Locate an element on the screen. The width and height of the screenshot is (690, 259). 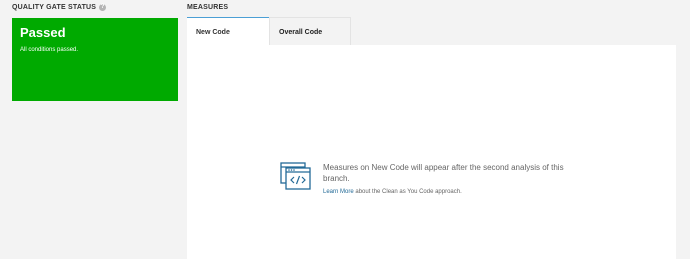
learn-more-link: Learn More is located at coordinates (338, 192).